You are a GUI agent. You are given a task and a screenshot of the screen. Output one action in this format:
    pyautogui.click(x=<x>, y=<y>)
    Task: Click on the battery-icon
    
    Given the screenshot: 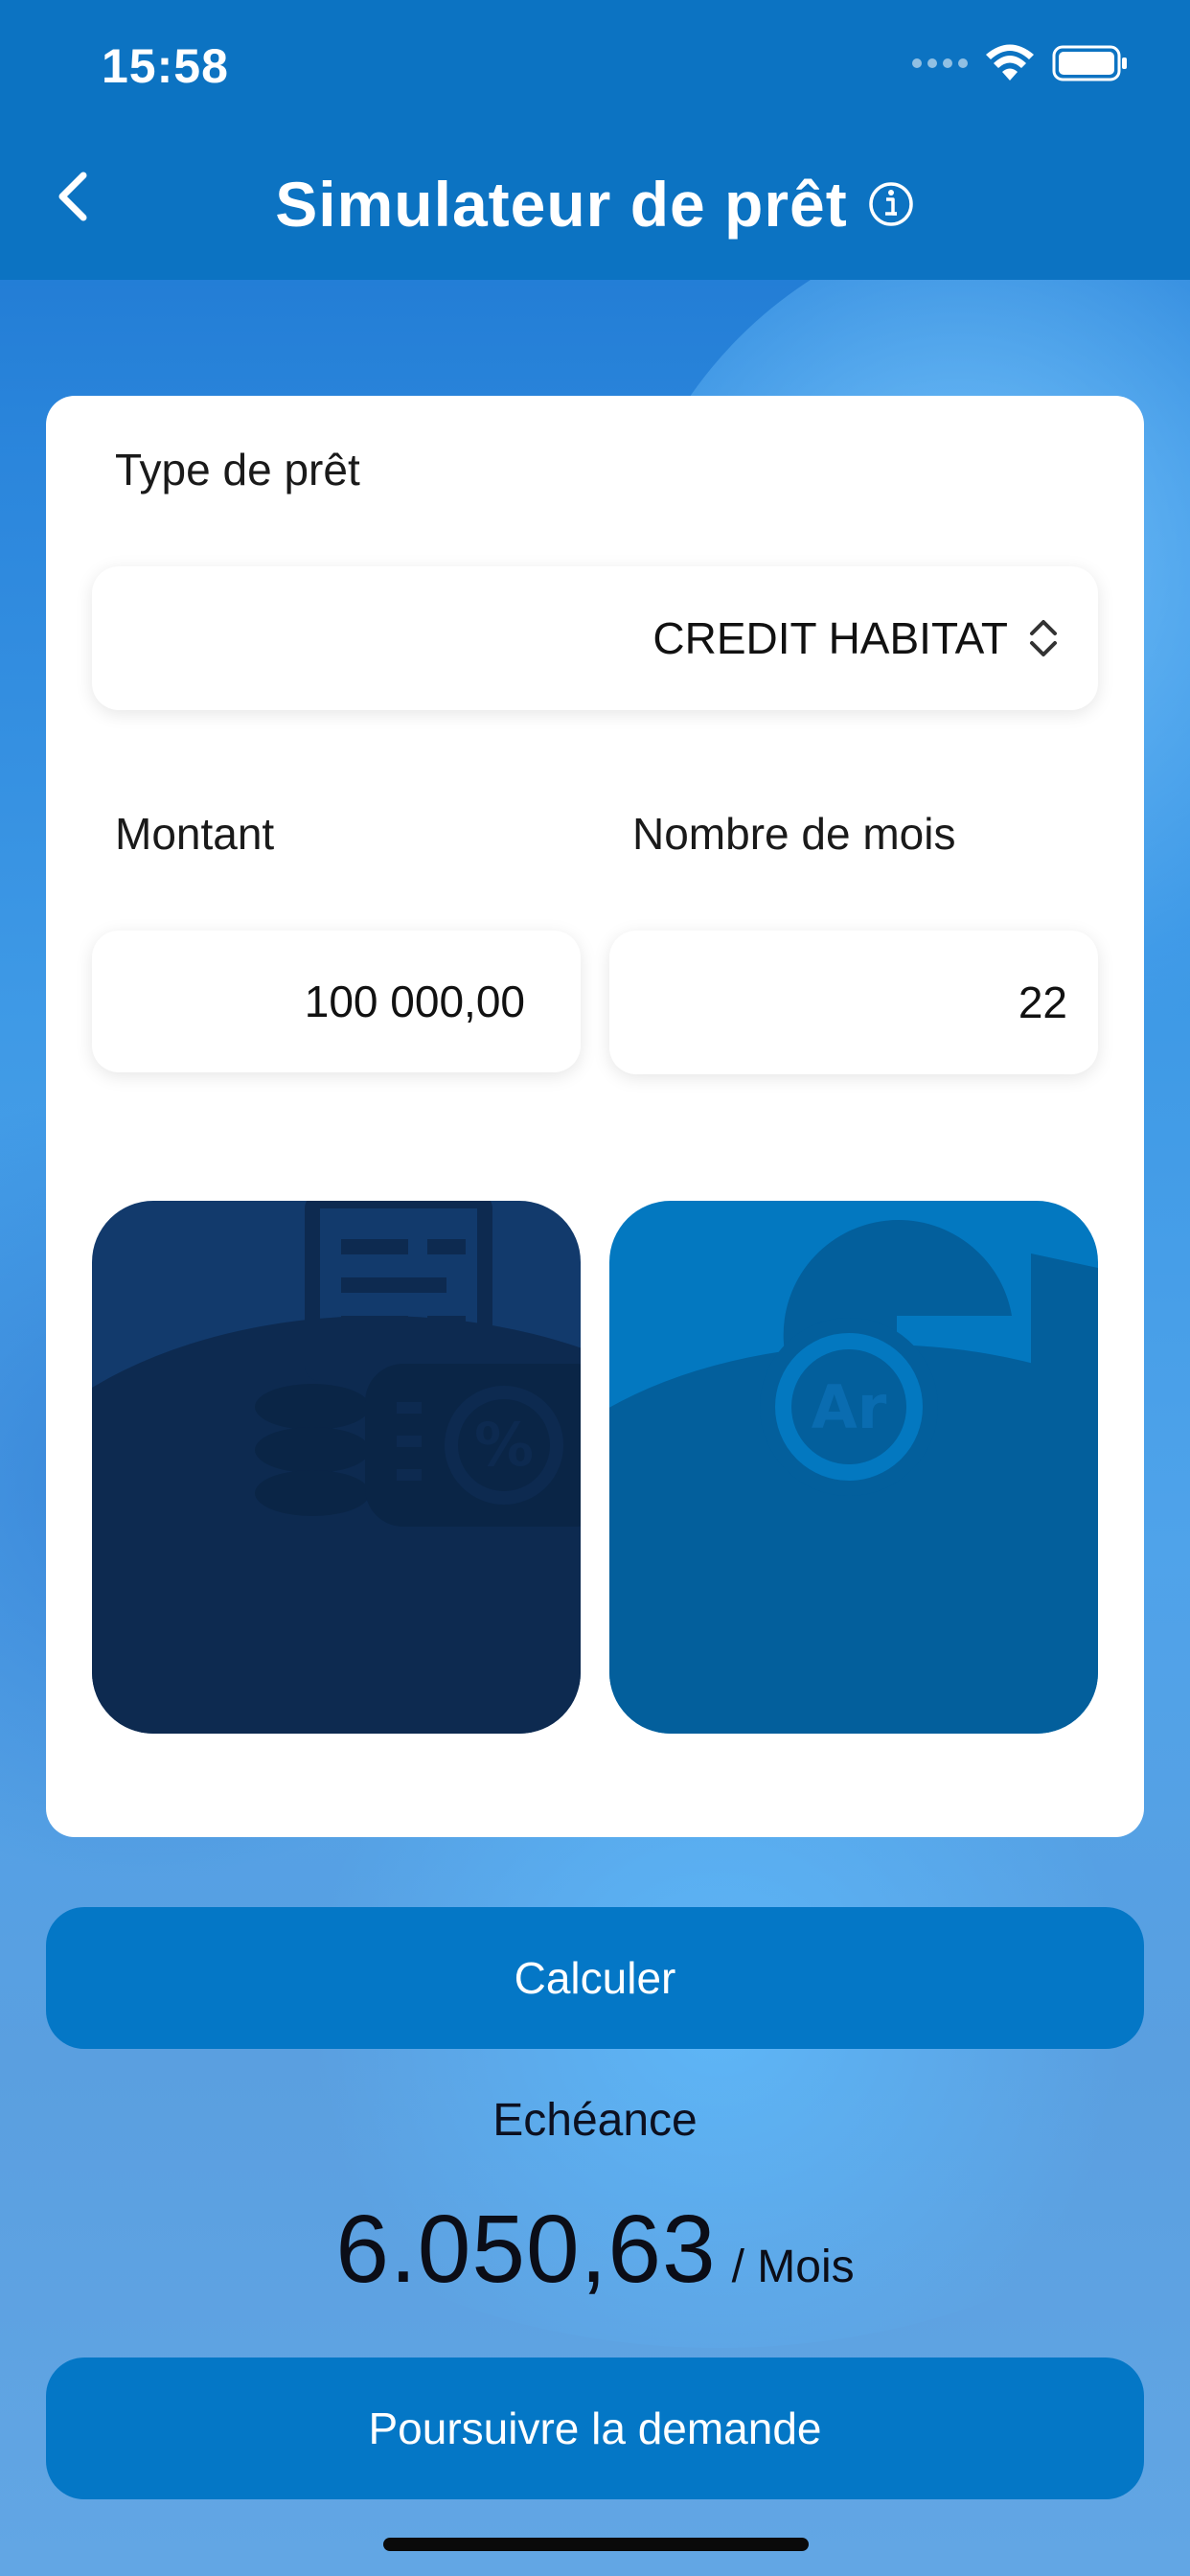 What is the action you would take?
    pyautogui.click(x=1090, y=63)
    